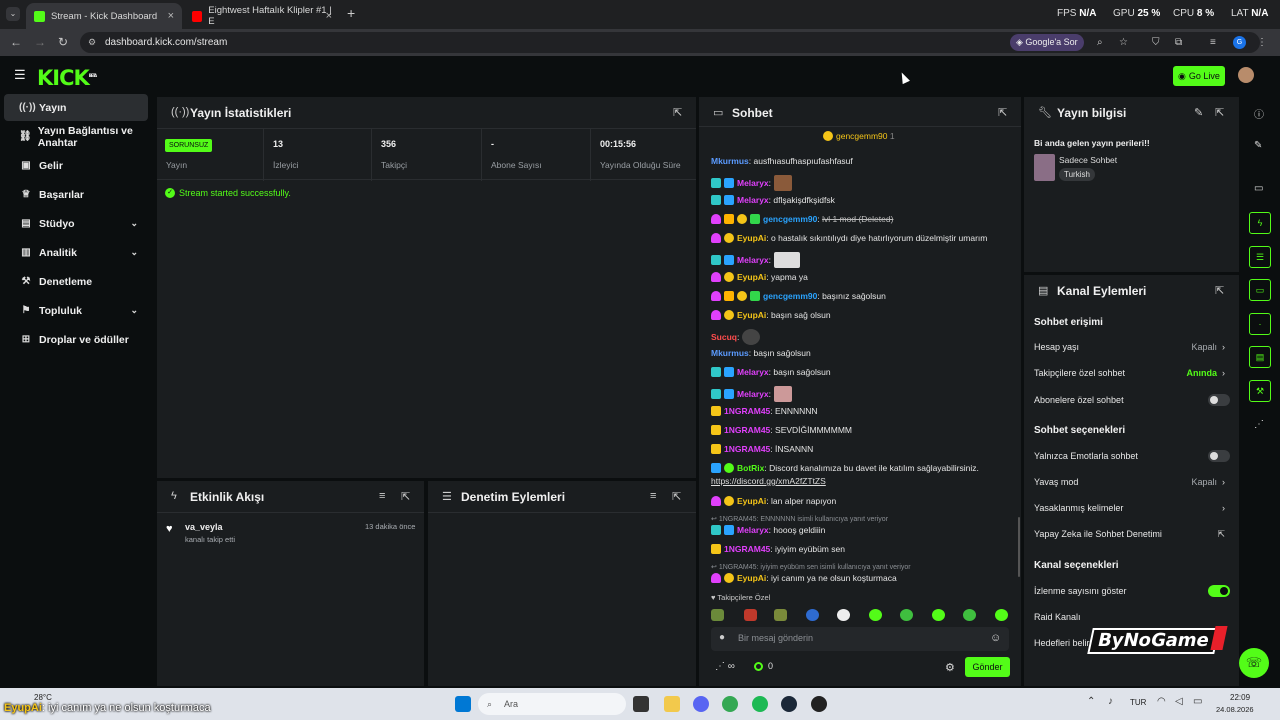 The width and height of the screenshot is (1280, 720). I want to click on yasakli-kelimeler-row: Yasaklanmış kelimeler ›, so click(1132, 508).